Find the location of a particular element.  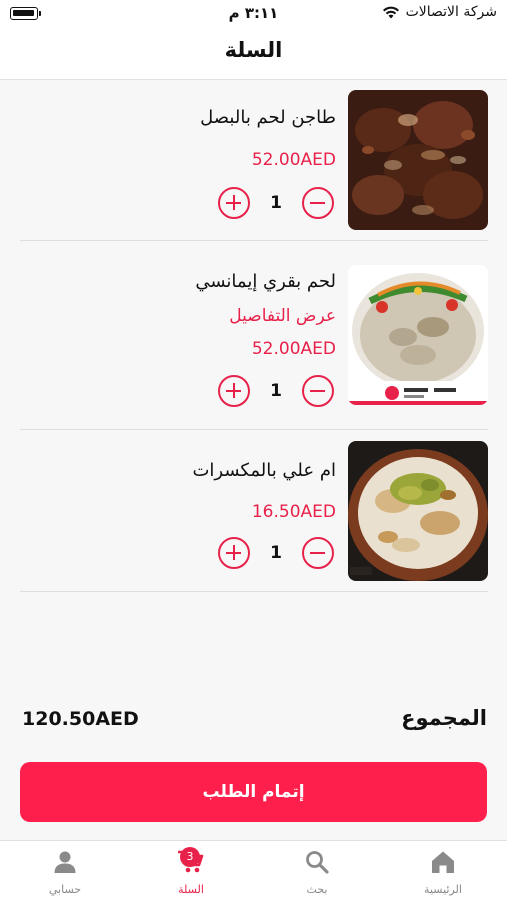

tab-label: حسابي is located at coordinates (65, 889).